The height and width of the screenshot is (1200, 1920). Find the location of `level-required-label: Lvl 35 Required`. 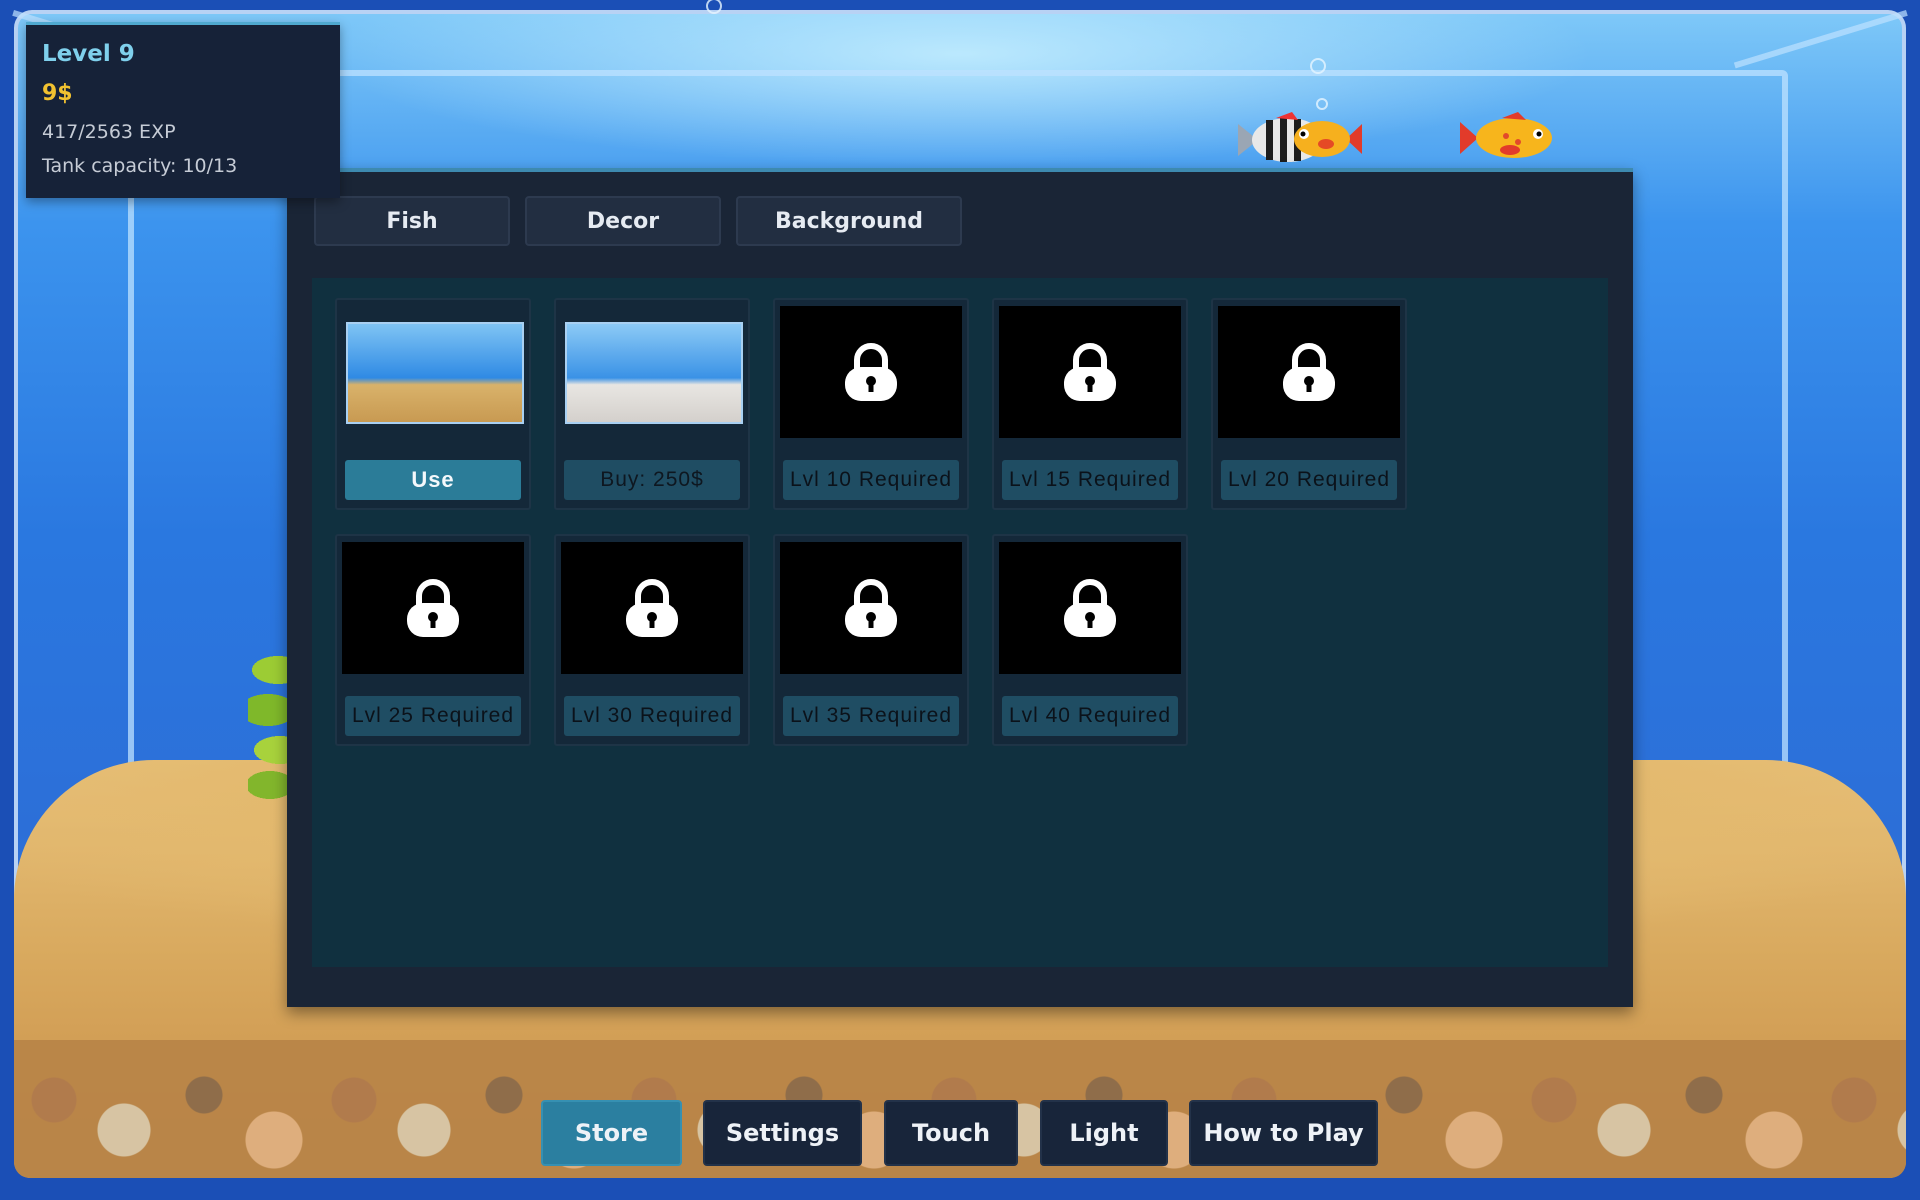

level-required-label: Lvl 35 Required is located at coordinates (871, 716).